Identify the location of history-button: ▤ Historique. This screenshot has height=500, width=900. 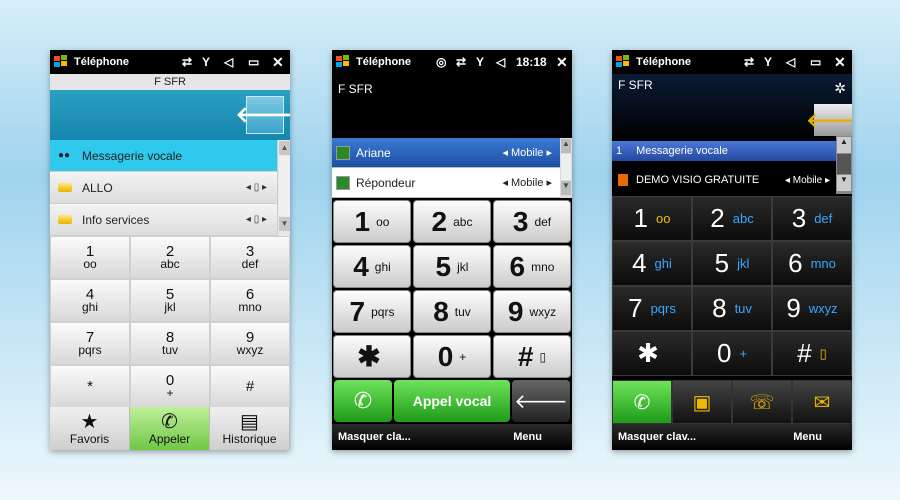
(250, 428).